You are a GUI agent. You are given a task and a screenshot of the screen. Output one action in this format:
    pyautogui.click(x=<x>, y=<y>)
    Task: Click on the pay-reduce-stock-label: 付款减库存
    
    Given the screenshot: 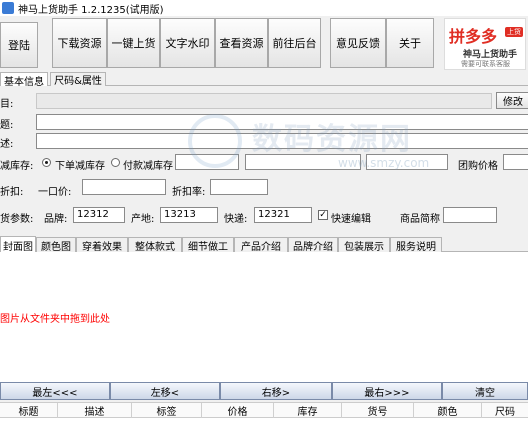 What is the action you would take?
    pyautogui.click(x=148, y=166)
    